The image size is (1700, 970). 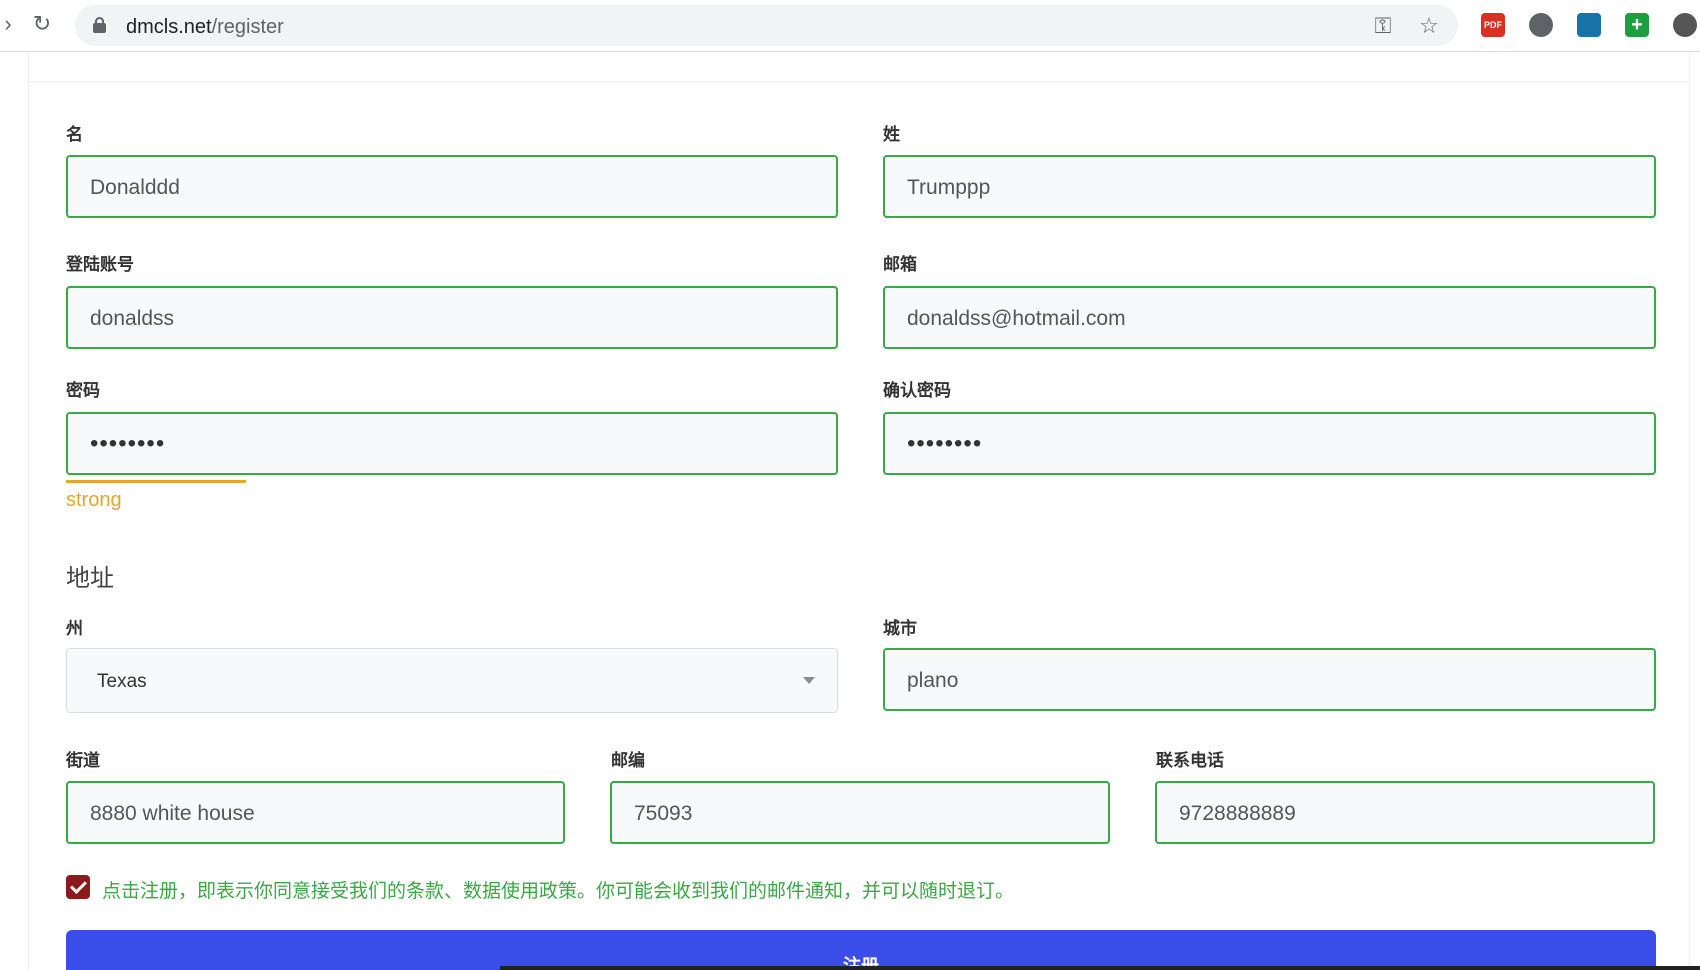 I want to click on state-select: Texas, so click(x=452, y=680).